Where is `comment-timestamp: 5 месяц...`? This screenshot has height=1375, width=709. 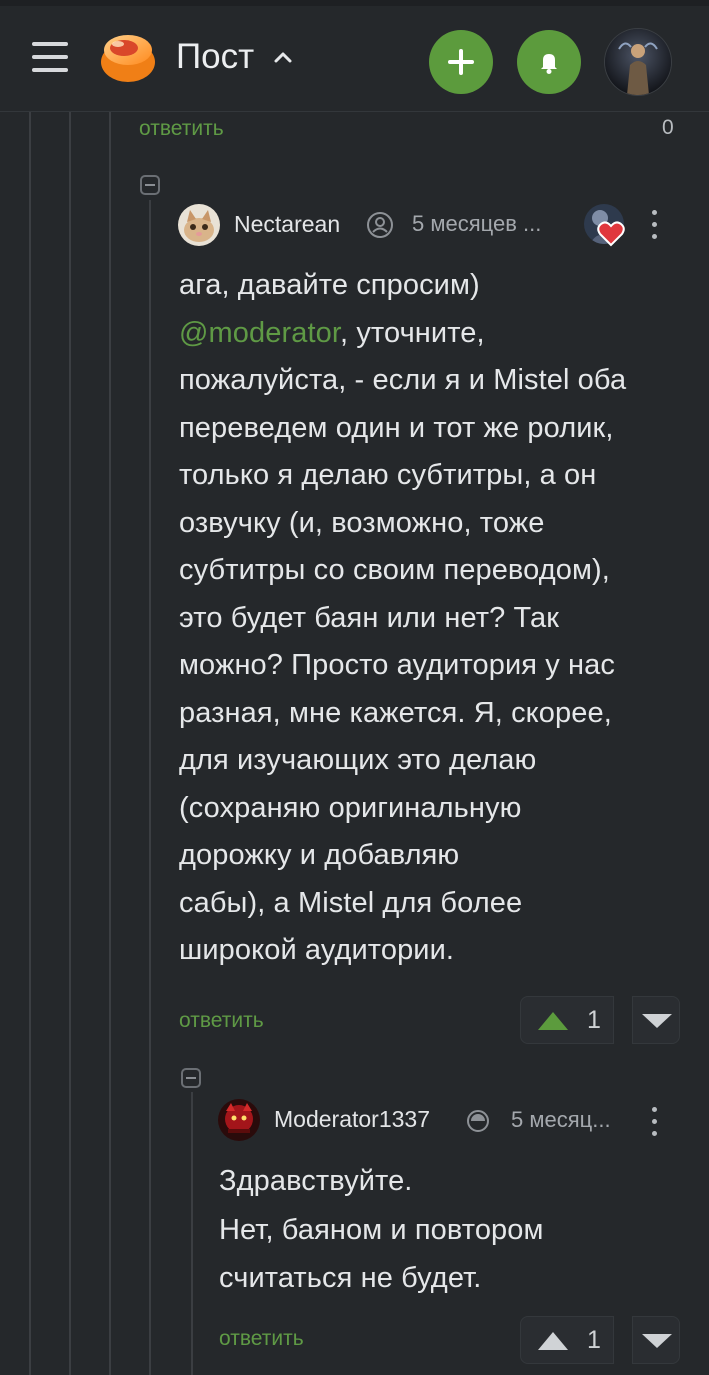 comment-timestamp: 5 месяц... is located at coordinates (561, 1120).